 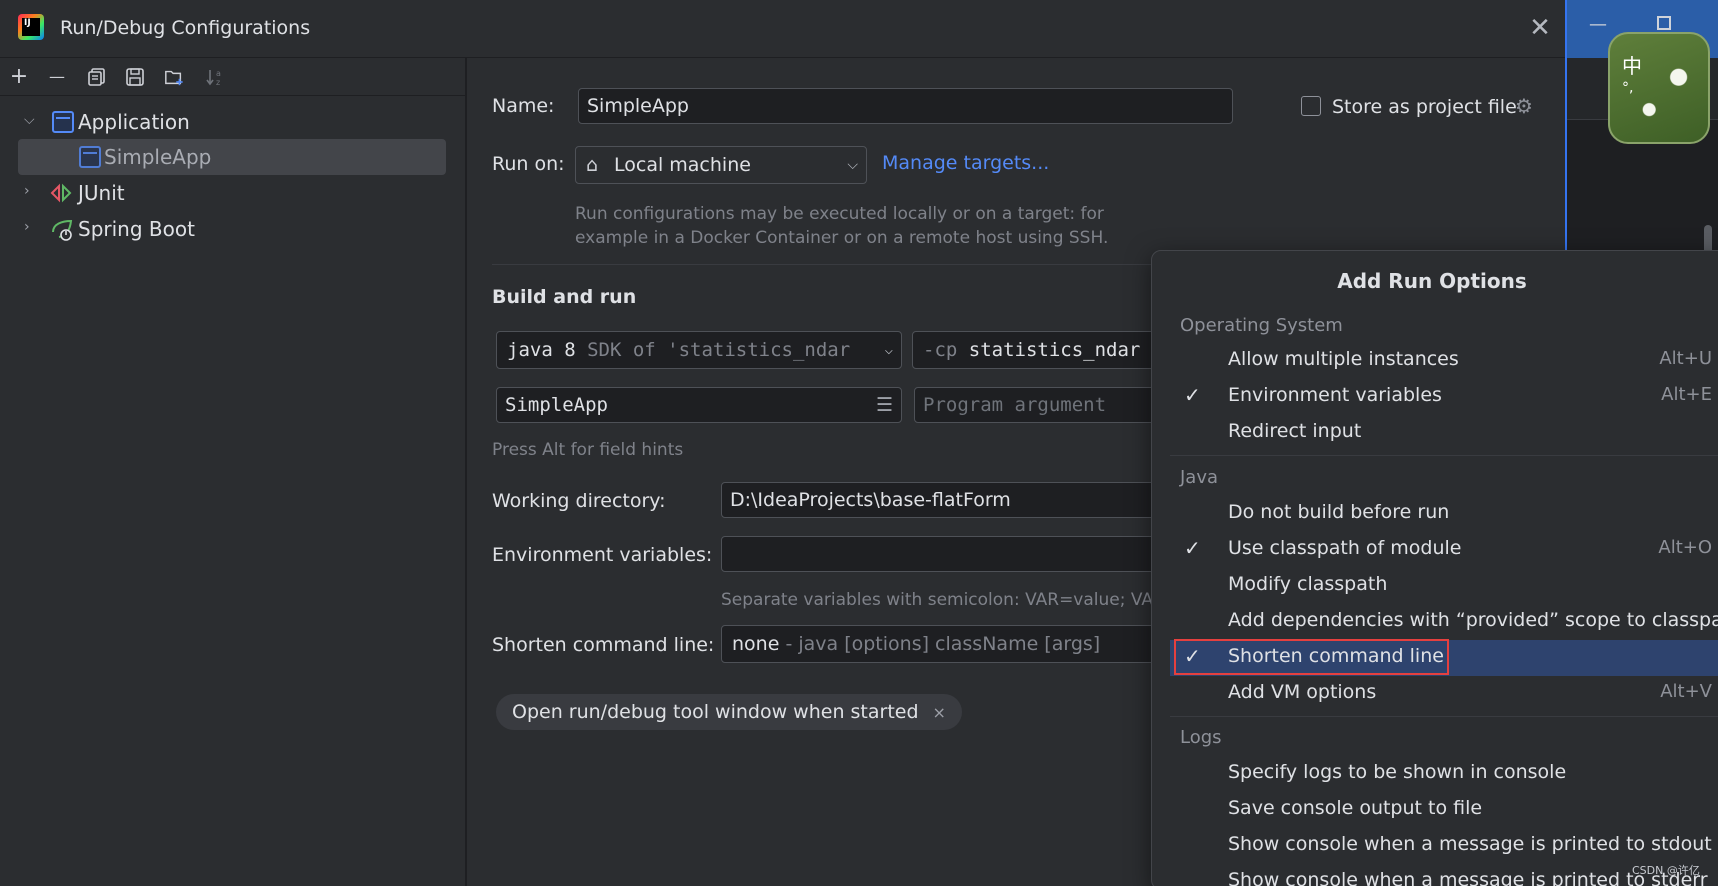 What do you see at coordinates (756, 644) in the screenshot?
I see `shorten-value: none` at bounding box center [756, 644].